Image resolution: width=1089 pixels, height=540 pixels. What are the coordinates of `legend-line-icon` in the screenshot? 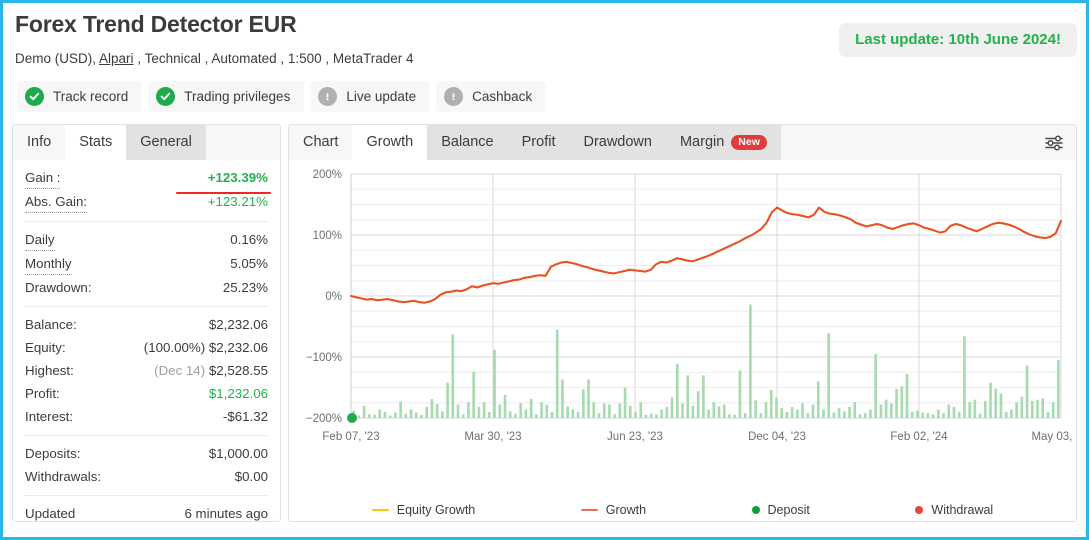 It's located at (589, 510).